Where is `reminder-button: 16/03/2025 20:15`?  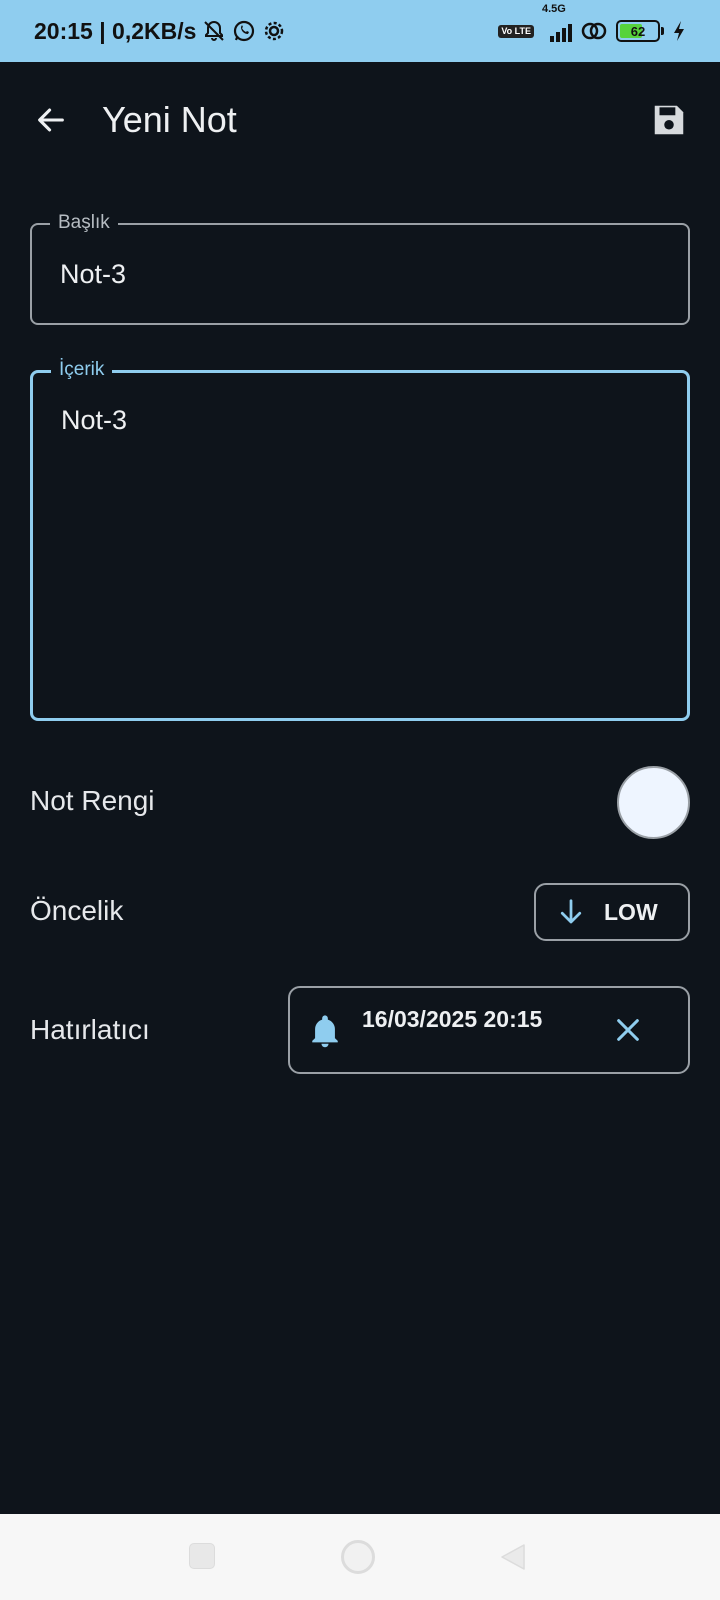 reminder-button: 16/03/2025 20:15 is located at coordinates (489, 1030).